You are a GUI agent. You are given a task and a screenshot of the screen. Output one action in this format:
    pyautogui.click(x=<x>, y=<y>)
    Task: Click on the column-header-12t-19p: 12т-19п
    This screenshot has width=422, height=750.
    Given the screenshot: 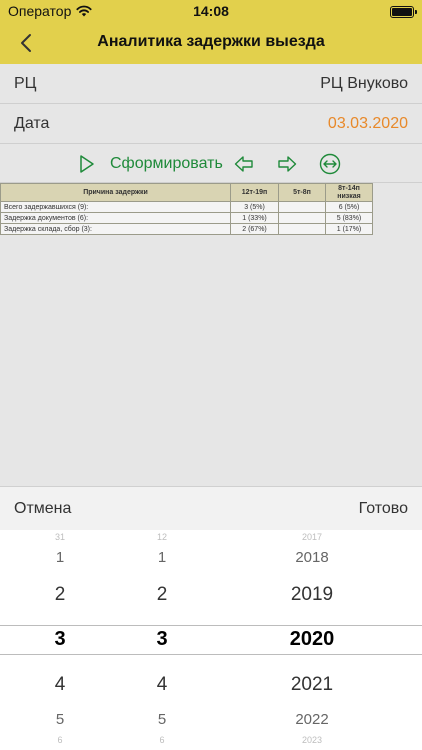 What is the action you would take?
    pyautogui.click(x=254, y=192)
    